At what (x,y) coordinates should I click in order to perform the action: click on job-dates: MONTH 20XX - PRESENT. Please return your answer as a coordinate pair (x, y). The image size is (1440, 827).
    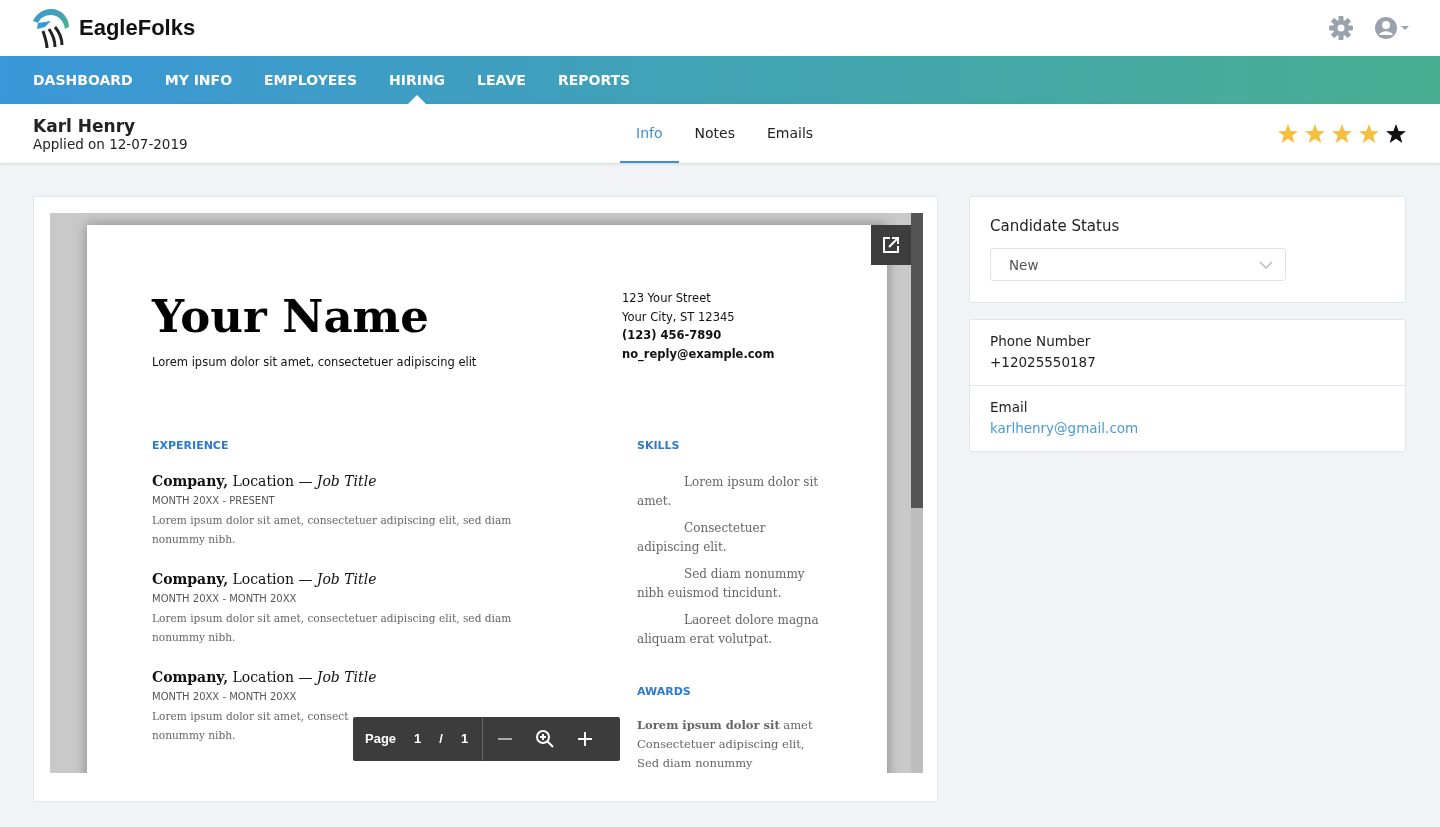
    Looking at the image, I should click on (214, 500).